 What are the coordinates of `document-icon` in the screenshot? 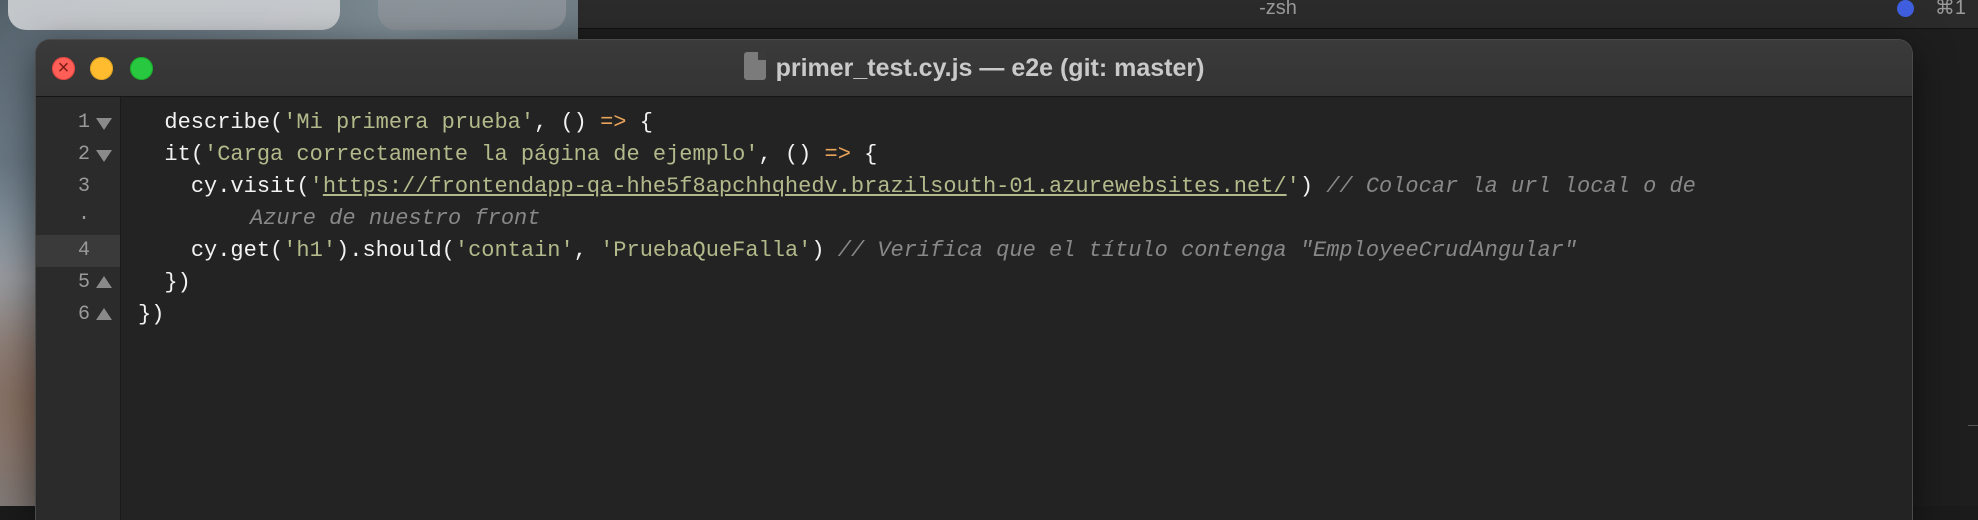 It's located at (754, 66).